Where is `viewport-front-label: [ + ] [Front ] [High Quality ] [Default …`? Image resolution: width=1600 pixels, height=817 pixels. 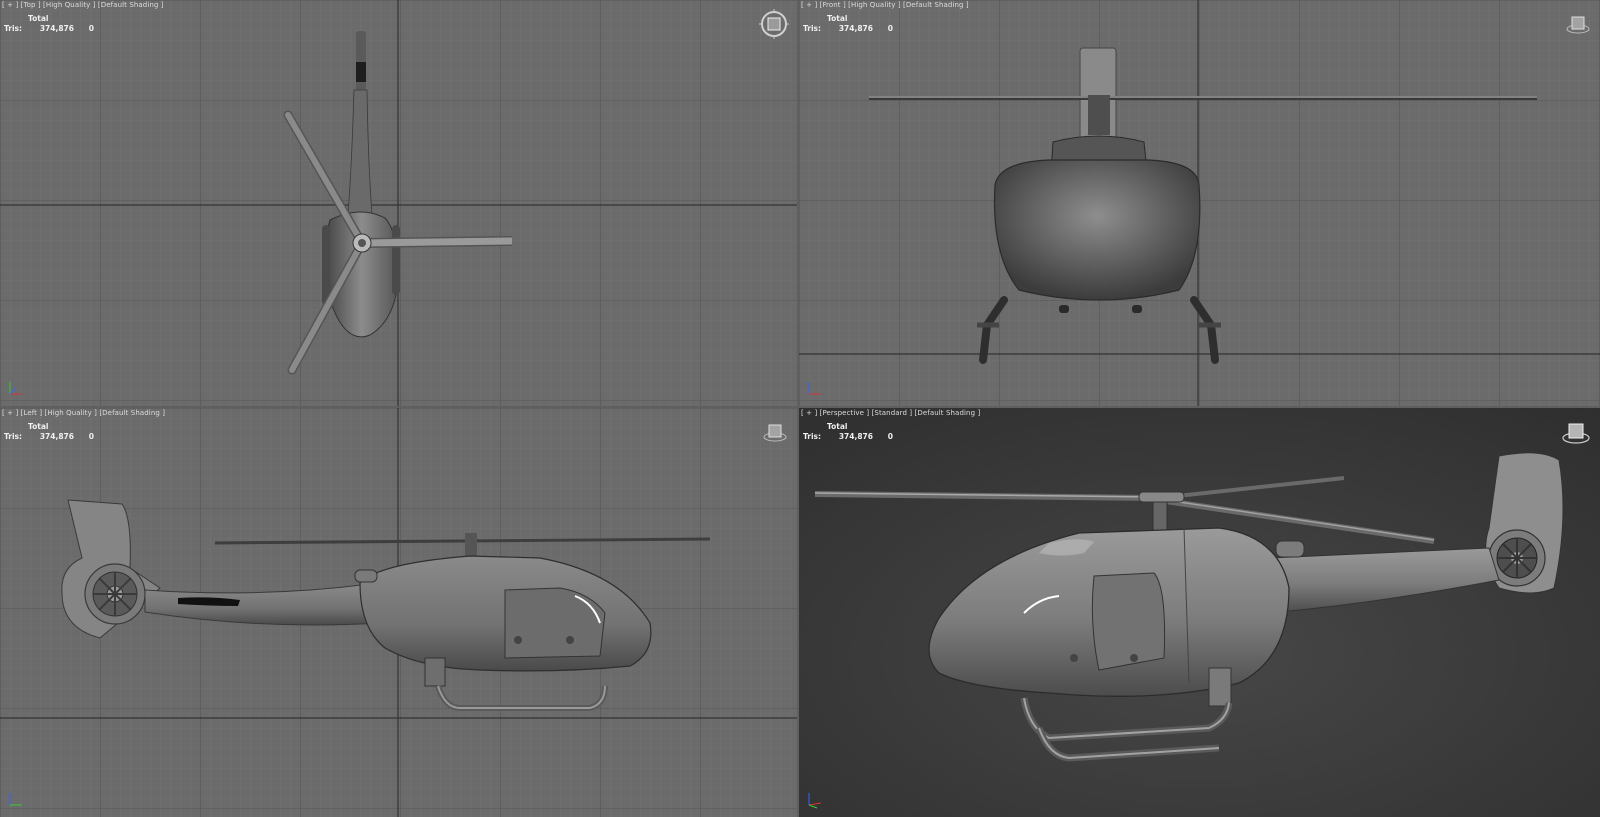 viewport-front-label: [ + ] [Front ] [High Quality ] [Default … is located at coordinates (885, 5).